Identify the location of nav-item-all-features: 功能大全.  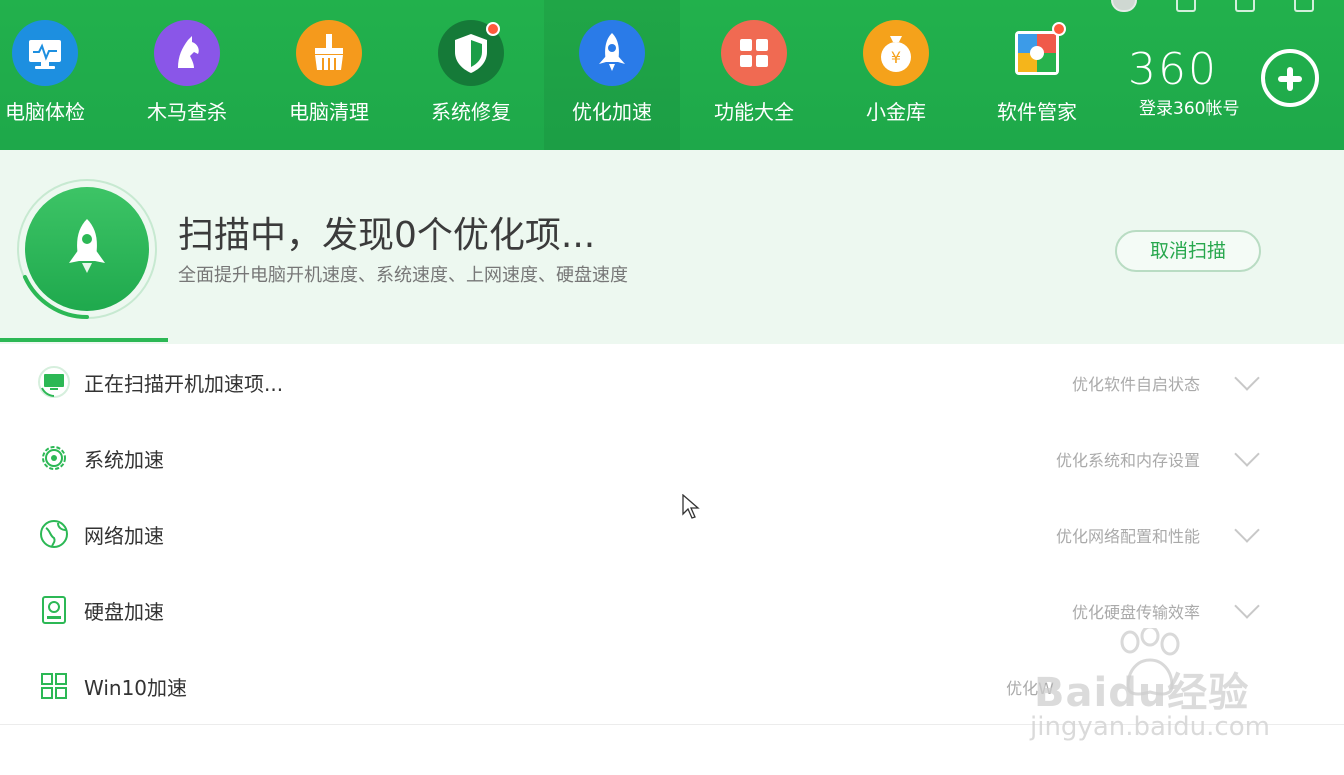
(754, 75).